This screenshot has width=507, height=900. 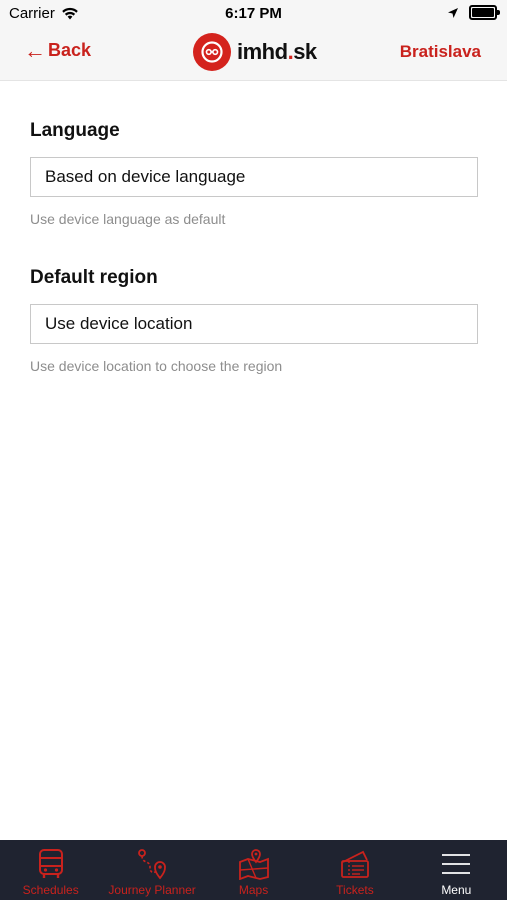 What do you see at coordinates (453, 12) in the screenshot?
I see `location-arrow-icon` at bounding box center [453, 12].